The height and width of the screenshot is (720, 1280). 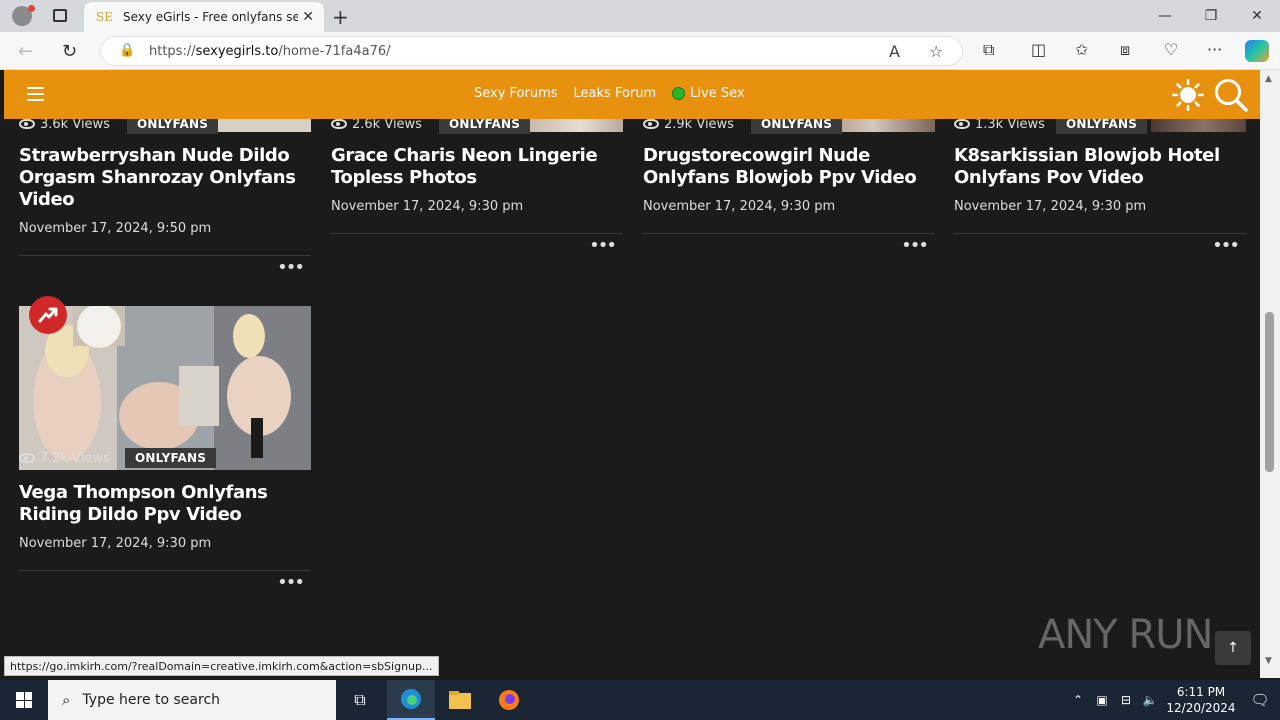 I want to click on tab-title: Sexy eGirls - Free onlyfans sexy n, so click(x=210, y=17).